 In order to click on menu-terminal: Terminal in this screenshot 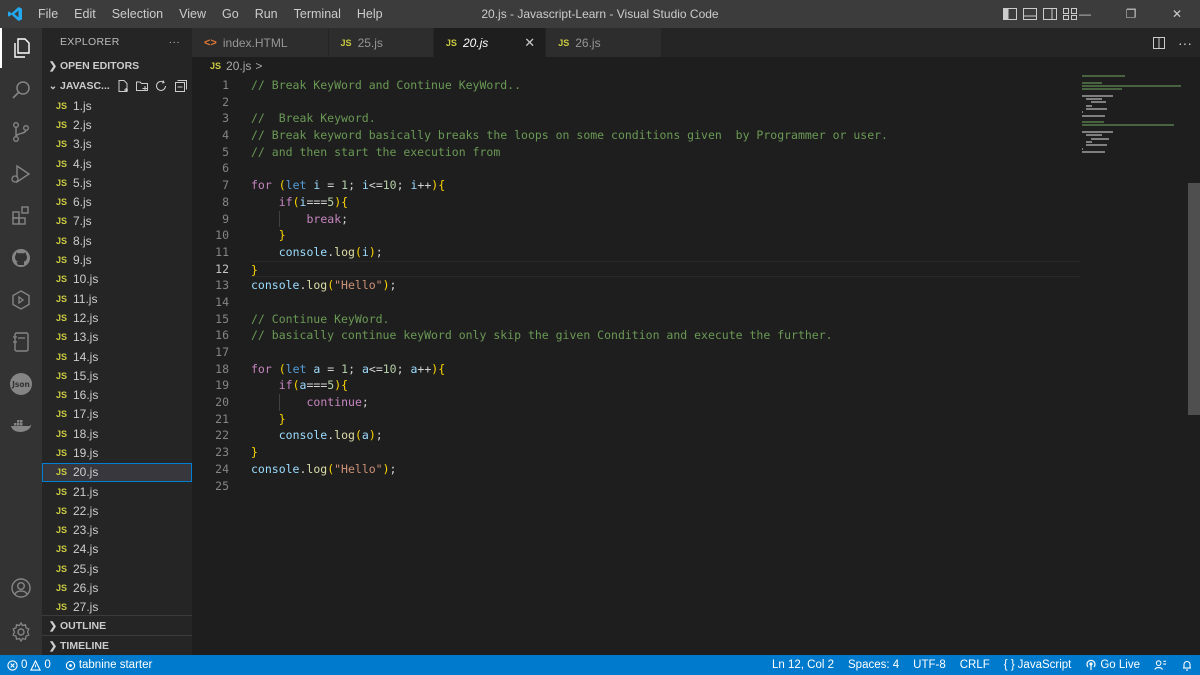, I will do `click(317, 14)`.